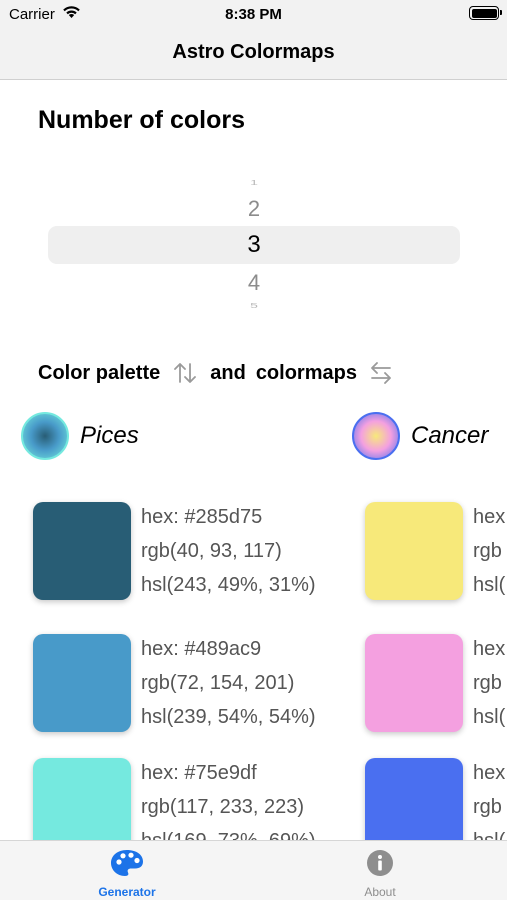 This screenshot has width=507, height=900. I want to click on sign-header-cancer: Cancer, so click(420, 436).